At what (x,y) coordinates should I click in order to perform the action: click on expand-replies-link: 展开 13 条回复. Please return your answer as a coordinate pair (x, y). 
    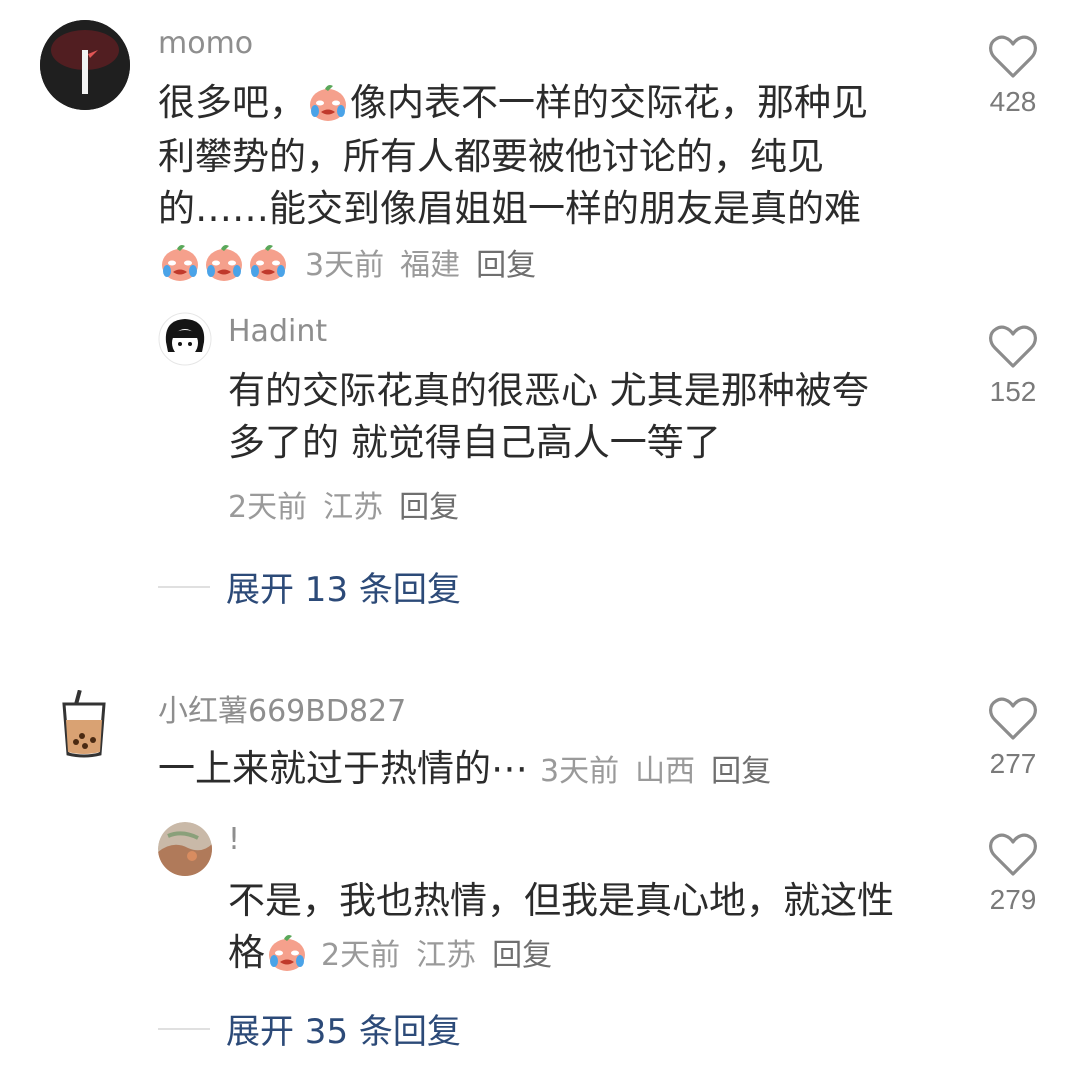
    Looking at the image, I should click on (309, 586).